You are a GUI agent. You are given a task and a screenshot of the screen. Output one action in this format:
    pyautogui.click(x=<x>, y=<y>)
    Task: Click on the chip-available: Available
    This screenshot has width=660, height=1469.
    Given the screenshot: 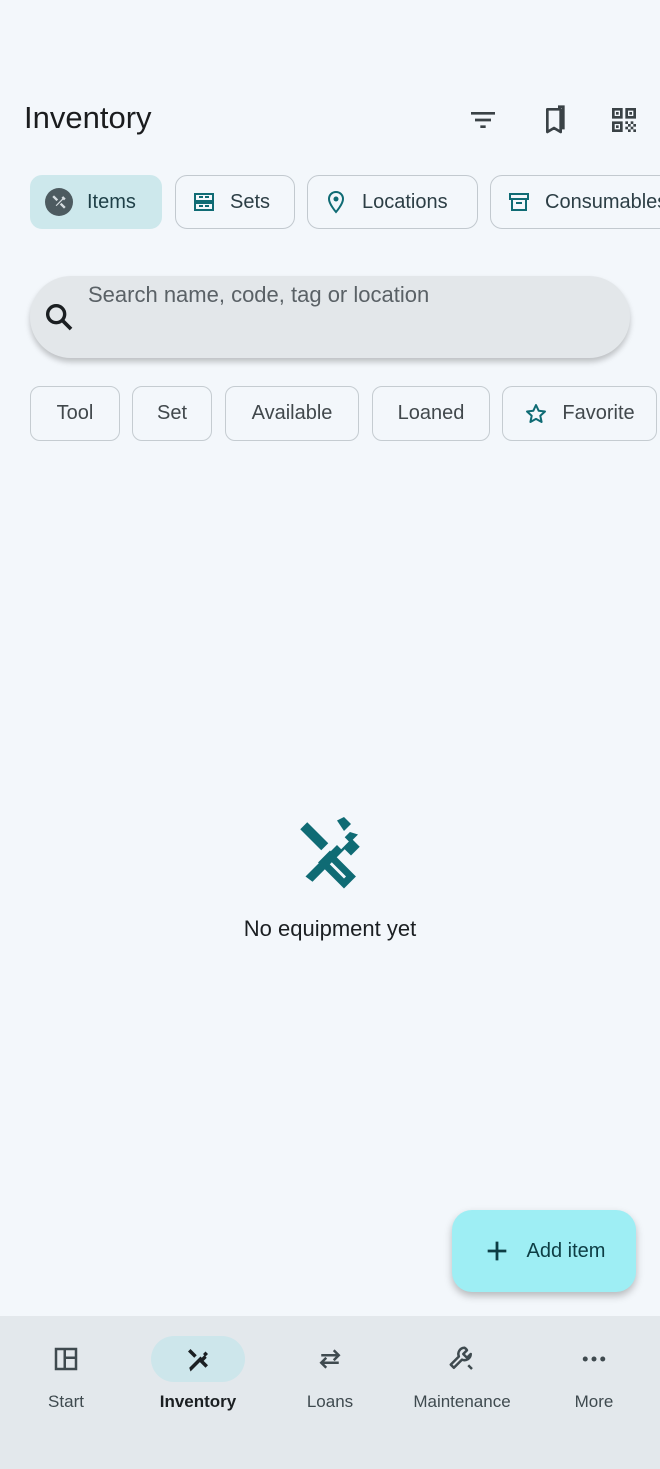 What is the action you would take?
    pyautogui.click(x=292, y=413)
    